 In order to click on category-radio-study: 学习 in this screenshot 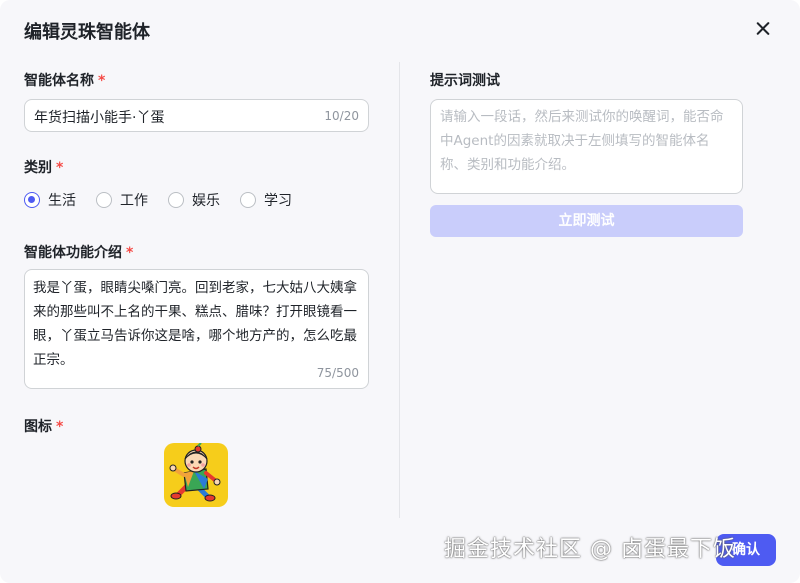, I will do `click(266, 200)`.